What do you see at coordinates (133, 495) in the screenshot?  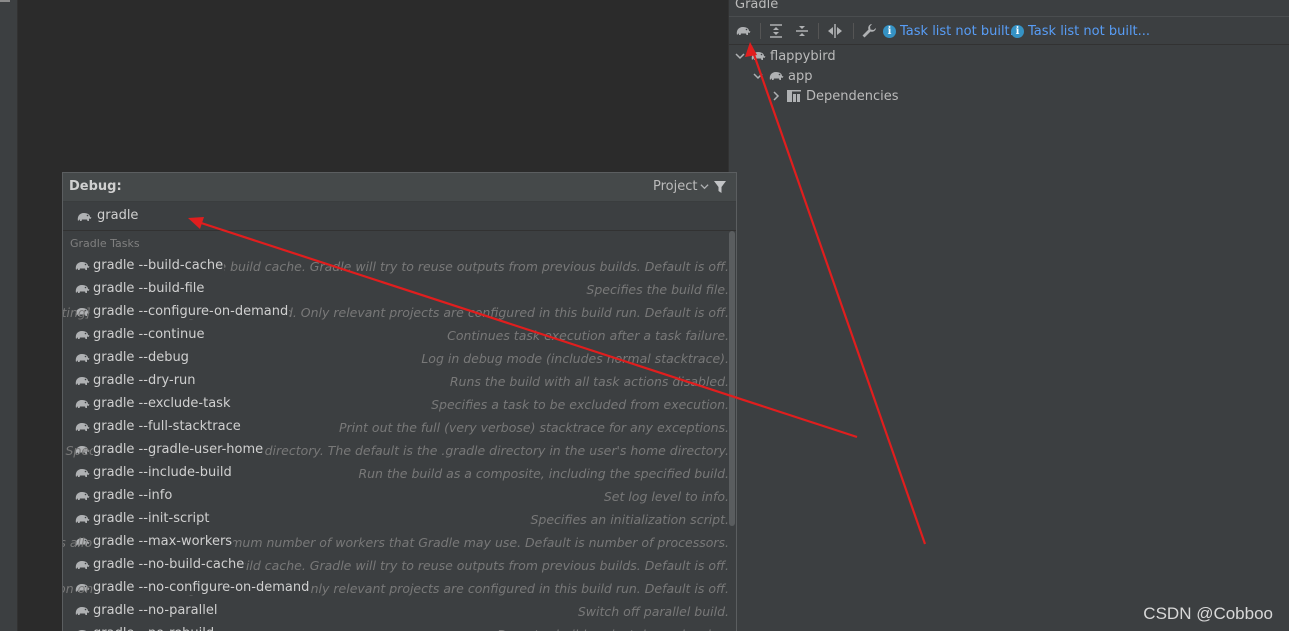 I see `task-name: gradle --info` at bounding box center [133, 495].